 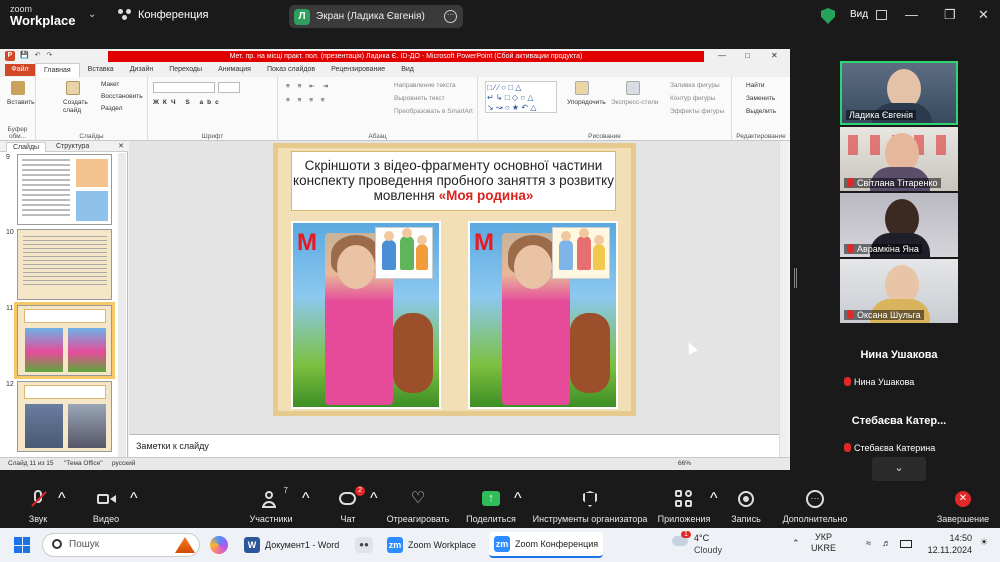 What do you see at coordinates (635, 102) in the screenshot?
I see `quick-styles-button: Экспресс-стили` at bounding box center [635, 102].